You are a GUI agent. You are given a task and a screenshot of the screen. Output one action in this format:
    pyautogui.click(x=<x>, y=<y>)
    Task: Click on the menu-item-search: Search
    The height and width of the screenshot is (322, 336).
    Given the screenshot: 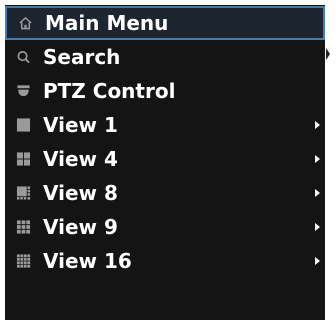 What is the action you would take?
    pyautogui.click(x=165, y=57)
    